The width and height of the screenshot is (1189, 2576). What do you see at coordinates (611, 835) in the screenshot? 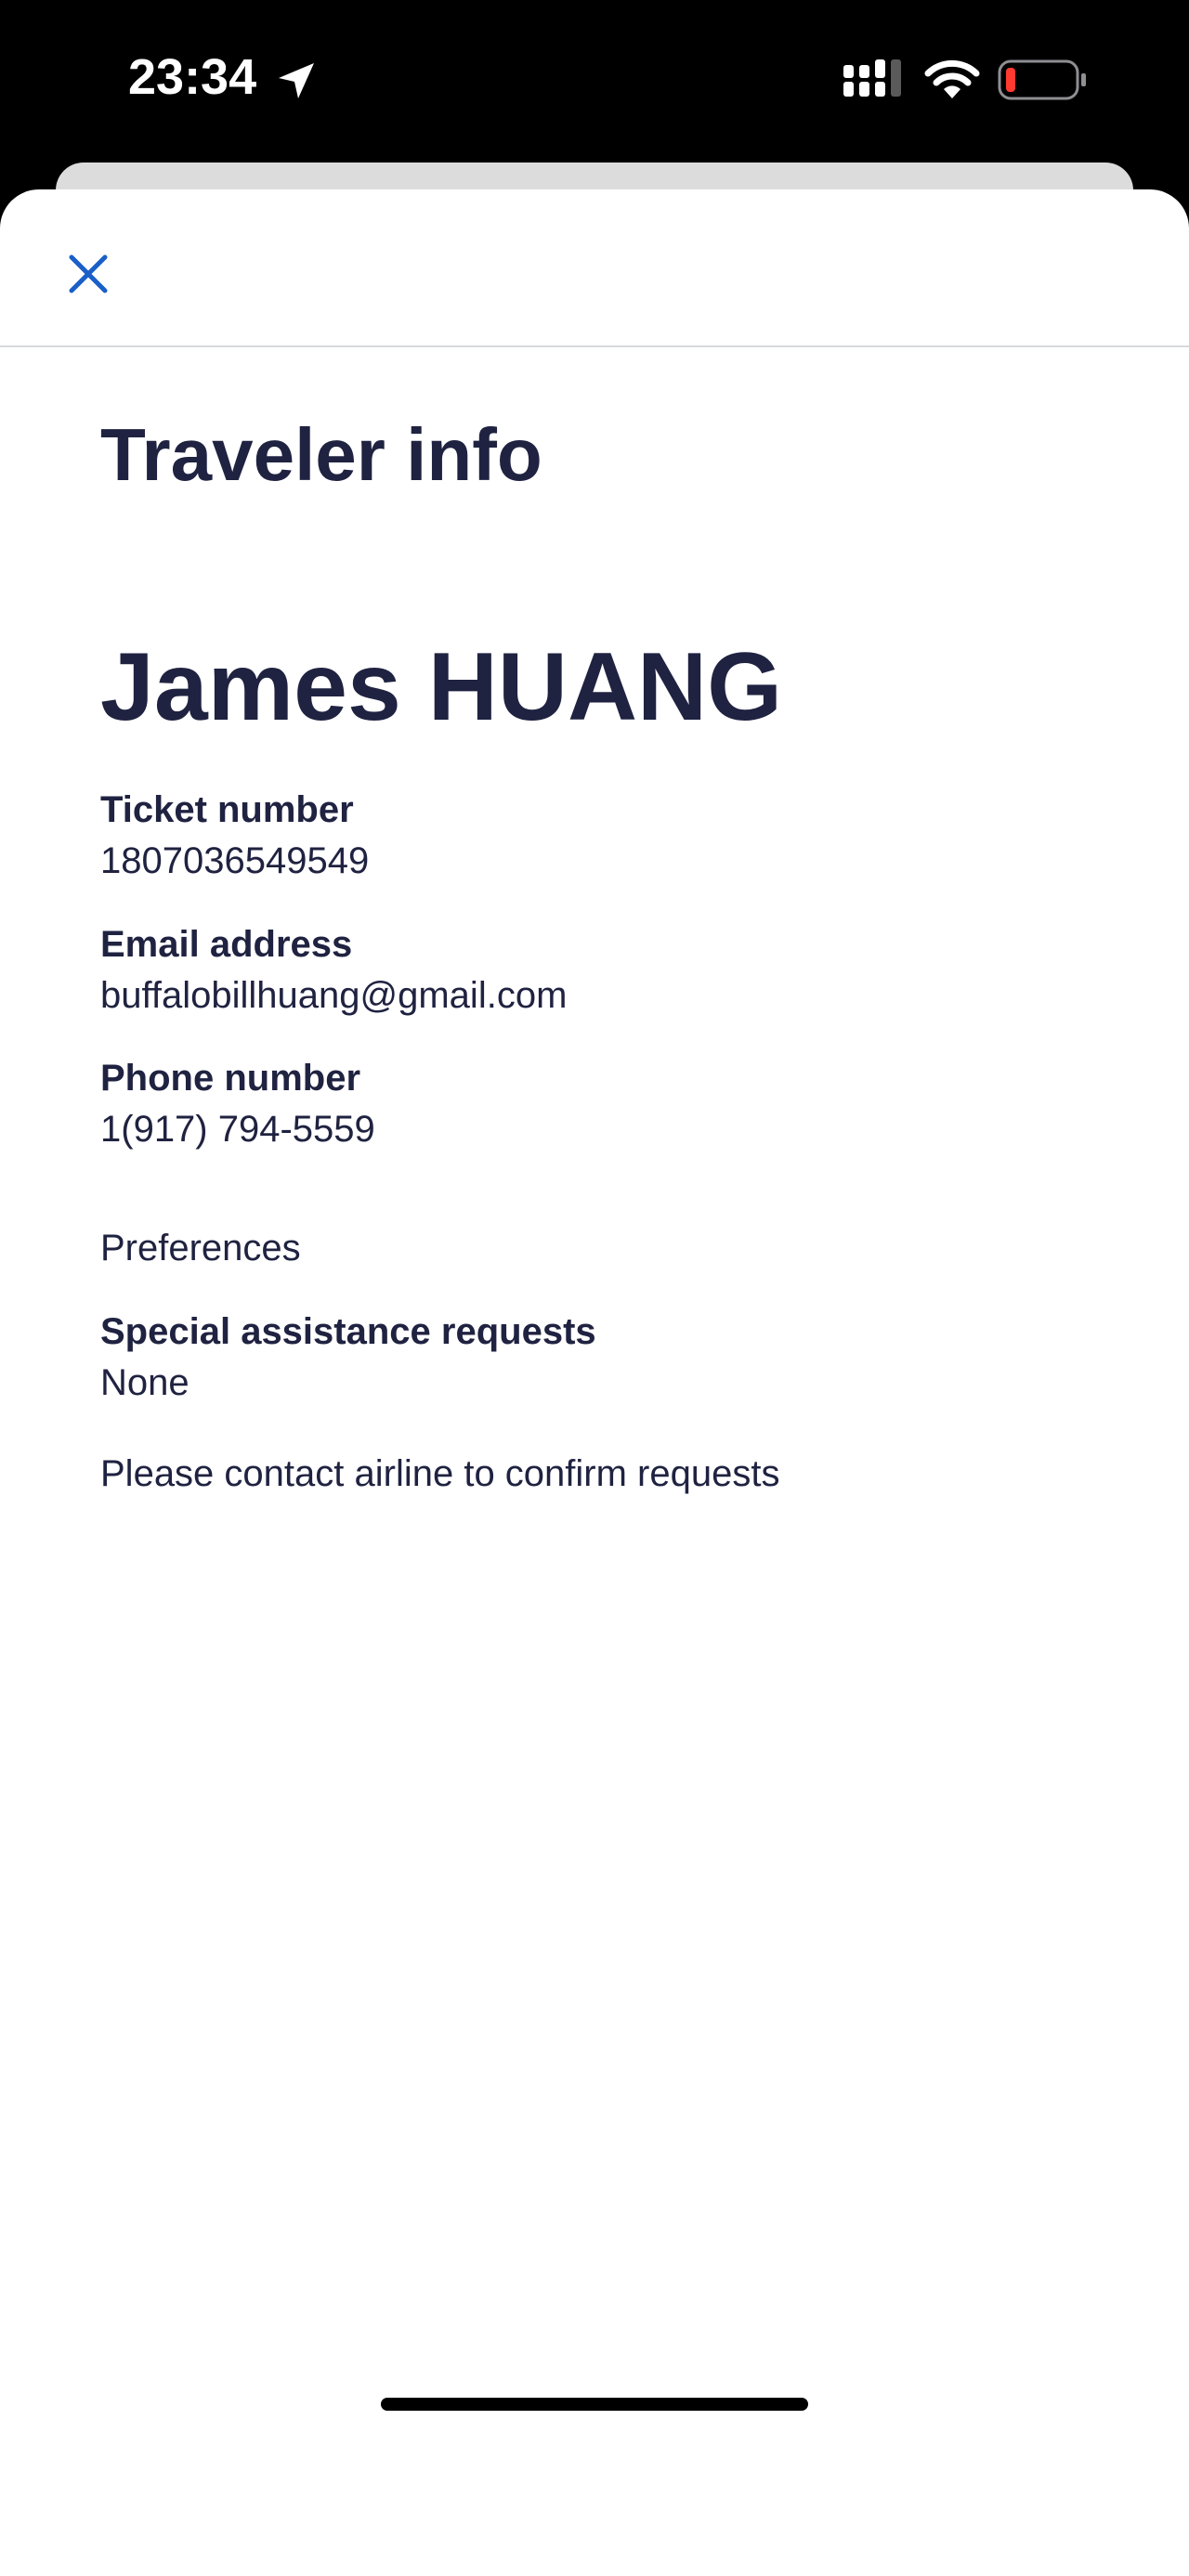
I see `ticket-number-field: Ticket number 1807036549549` at bounding box center [611, 835].